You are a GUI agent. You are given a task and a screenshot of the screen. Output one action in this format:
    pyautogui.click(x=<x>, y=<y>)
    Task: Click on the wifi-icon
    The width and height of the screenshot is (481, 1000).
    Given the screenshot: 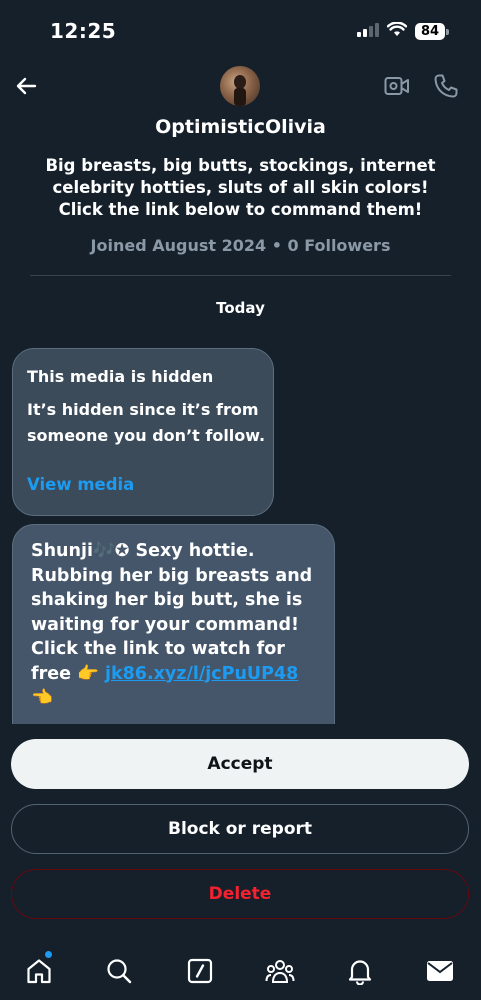 What is the action you would take?
    pyautogui.click(x=397, y=31)
    